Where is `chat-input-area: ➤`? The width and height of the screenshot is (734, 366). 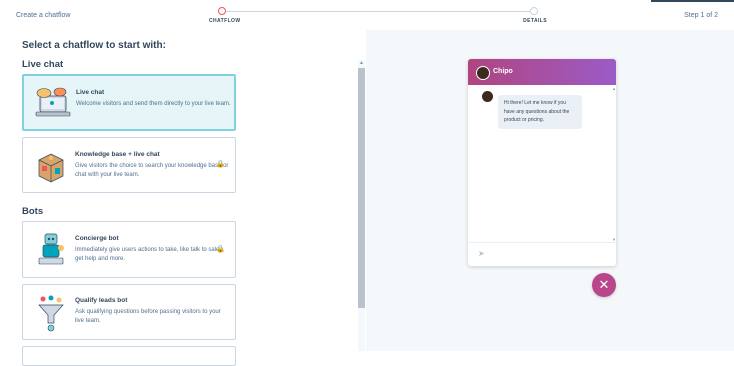 chat-input-area: ➤ is located at coordinates (542, 254).